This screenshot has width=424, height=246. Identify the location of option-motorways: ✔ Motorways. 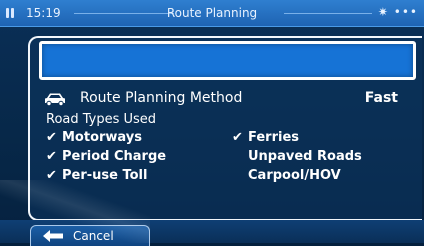
(94, 137).